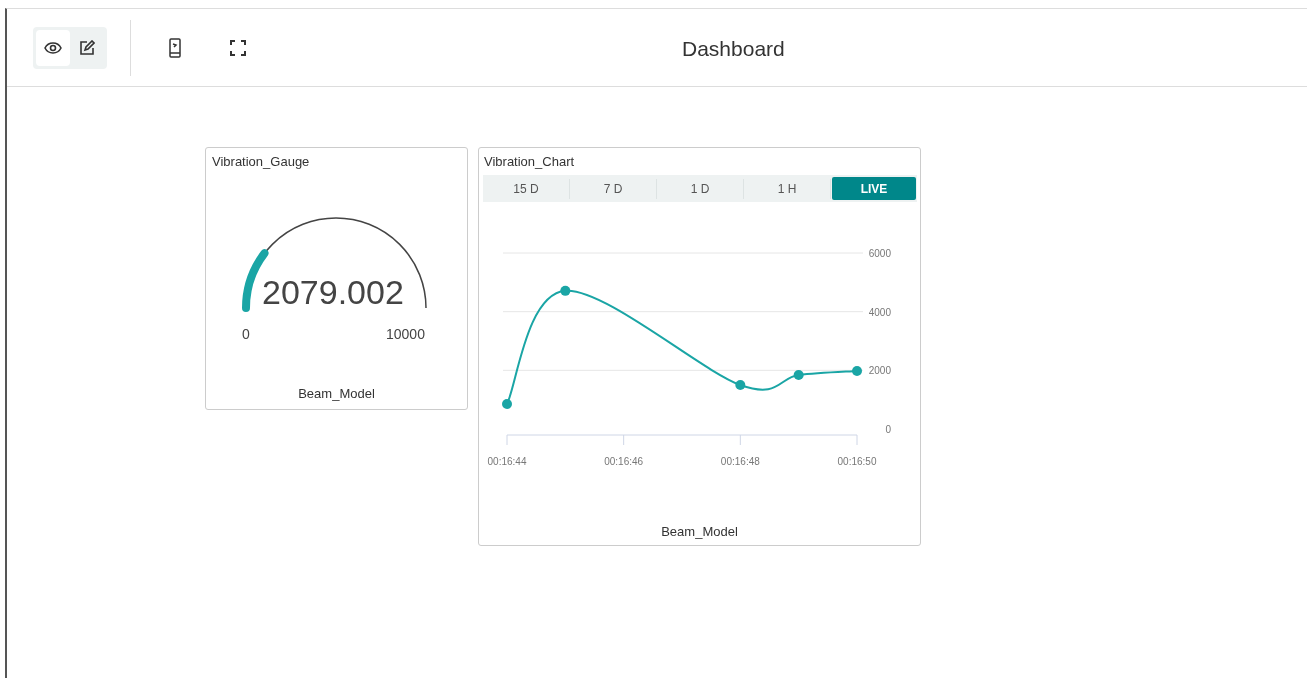 Image resolution: width=1307 pixels, height=678 pixels. Describe the element at coordinates (888, 429) in the screenshot. I see `y-tick-label: 0` at that location.